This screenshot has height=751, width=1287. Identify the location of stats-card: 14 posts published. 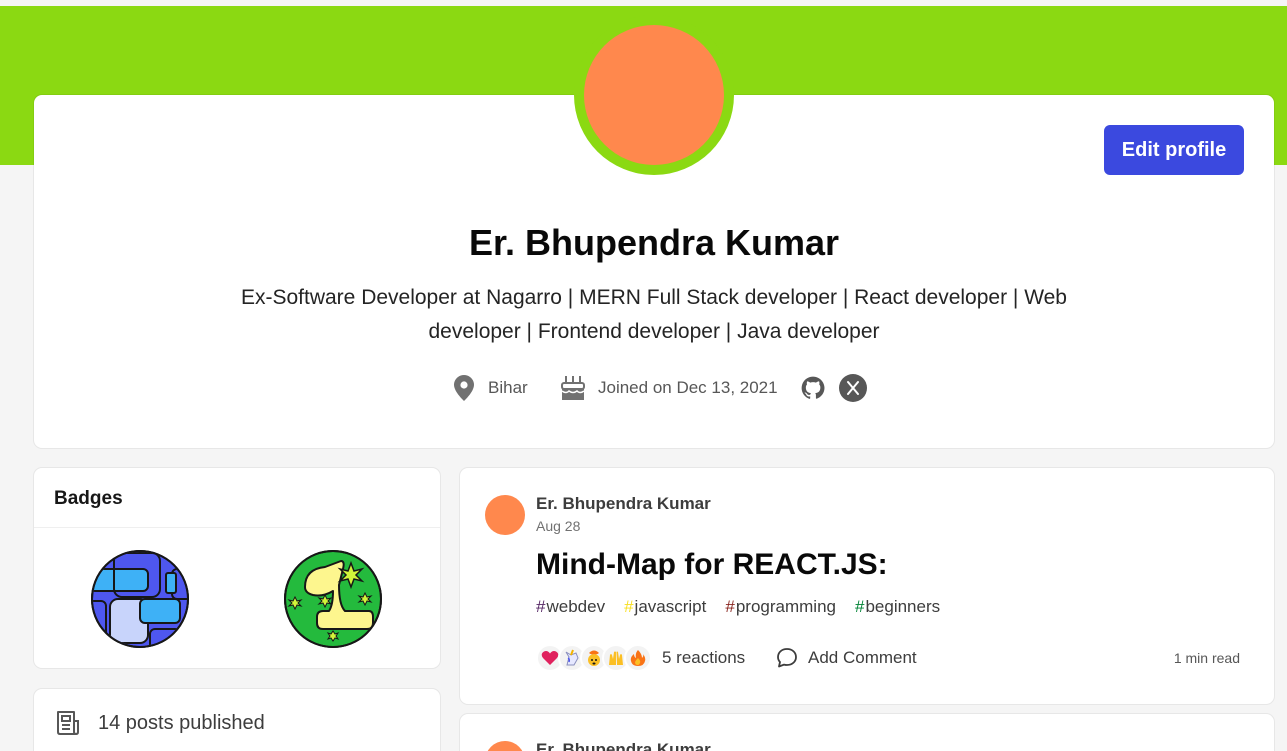
(237, 720).